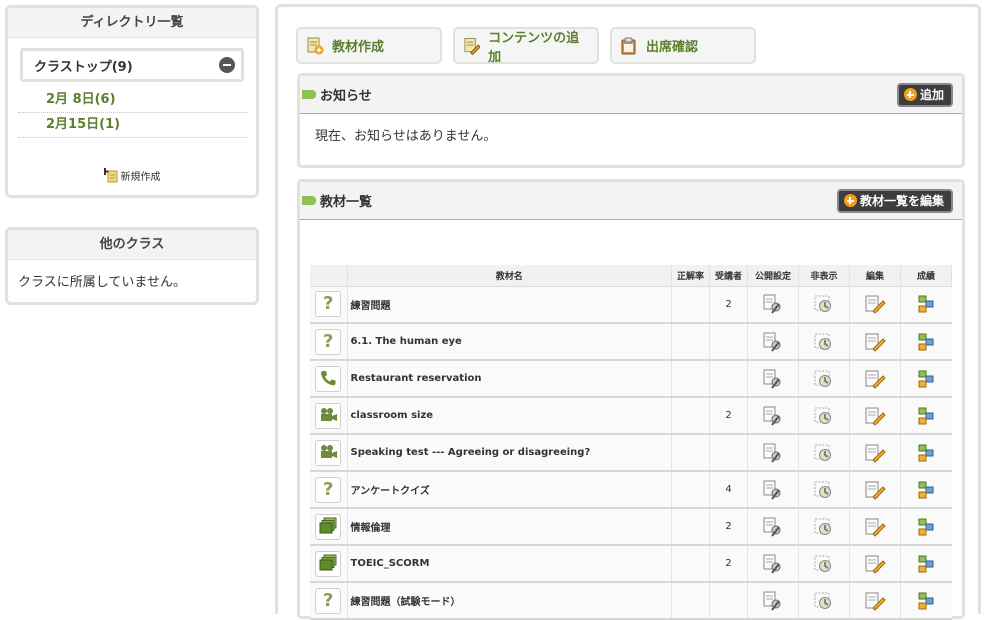  What do you see at coordinates (894, 200) in the screenshot?
I see `edit-materials-button: 教材一覧を編集` at bounding box center [894, 200].